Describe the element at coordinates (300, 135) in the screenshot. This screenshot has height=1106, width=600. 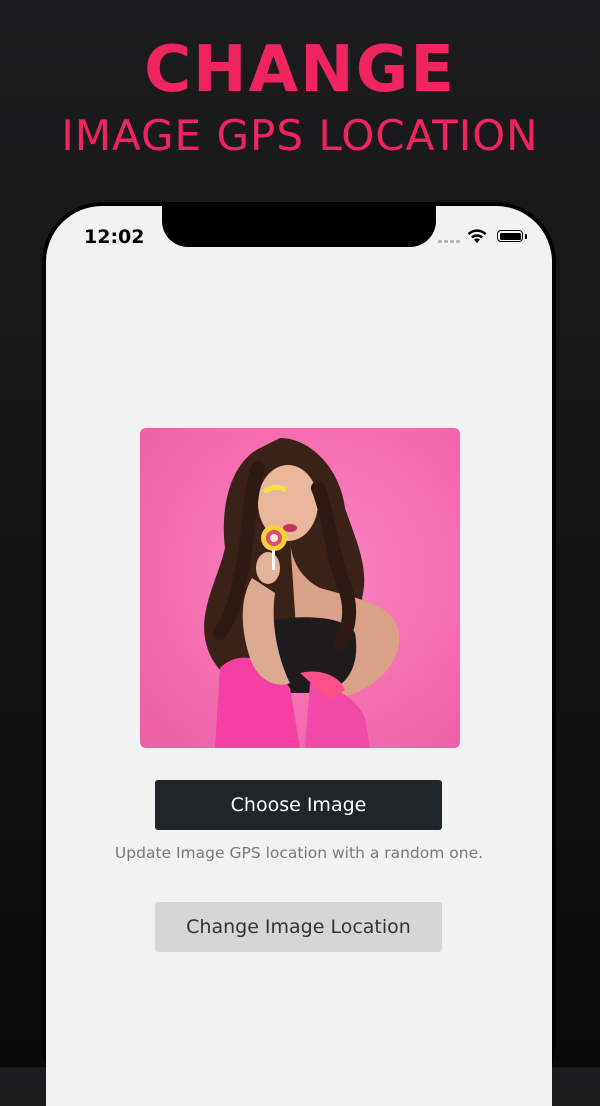
I see `promo-headline-subtitle: IMAGE GPS LOCATION` at that location.